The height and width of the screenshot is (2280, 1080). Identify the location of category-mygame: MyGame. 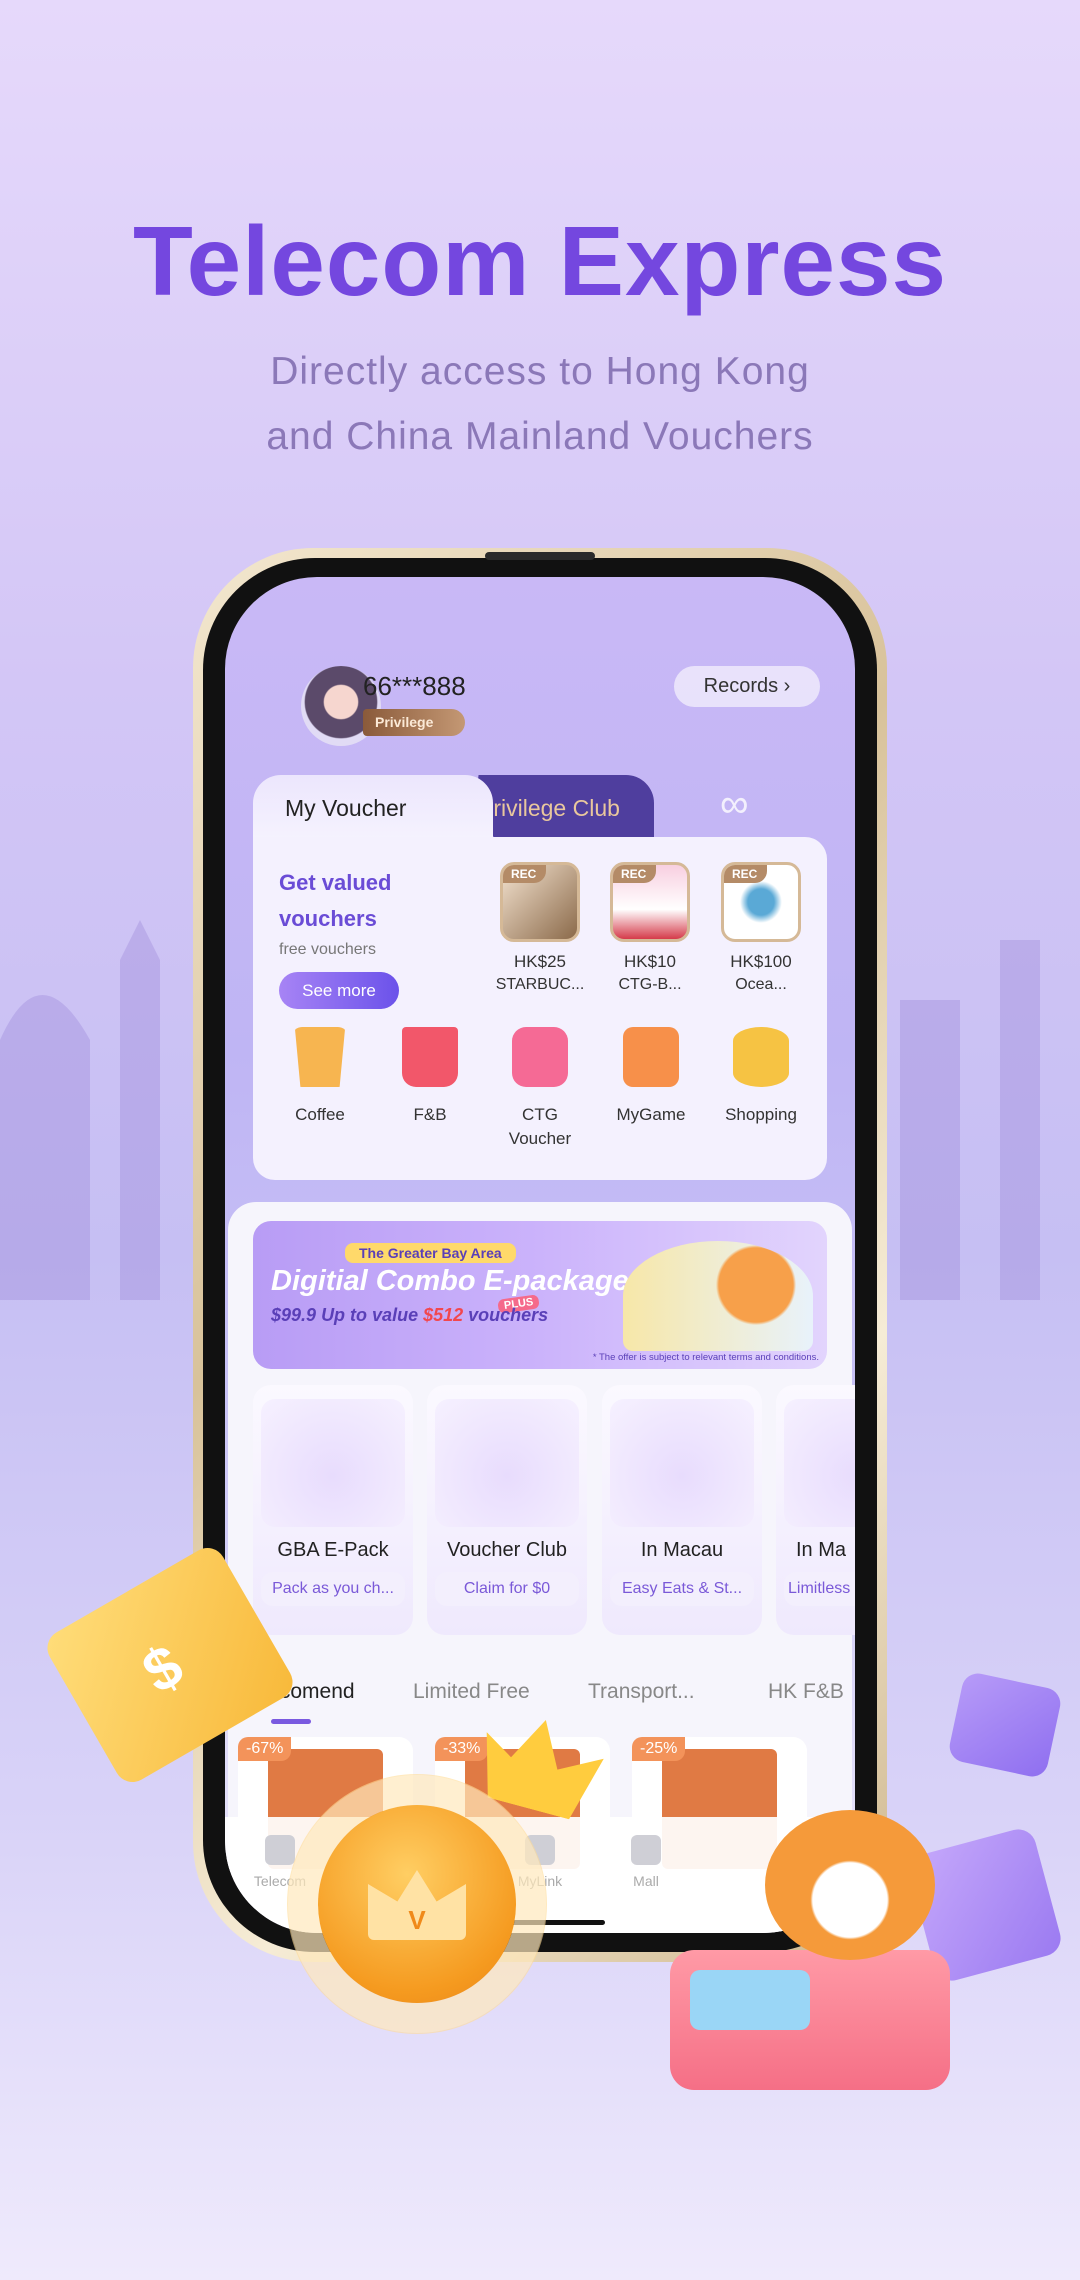
(651, 1077).